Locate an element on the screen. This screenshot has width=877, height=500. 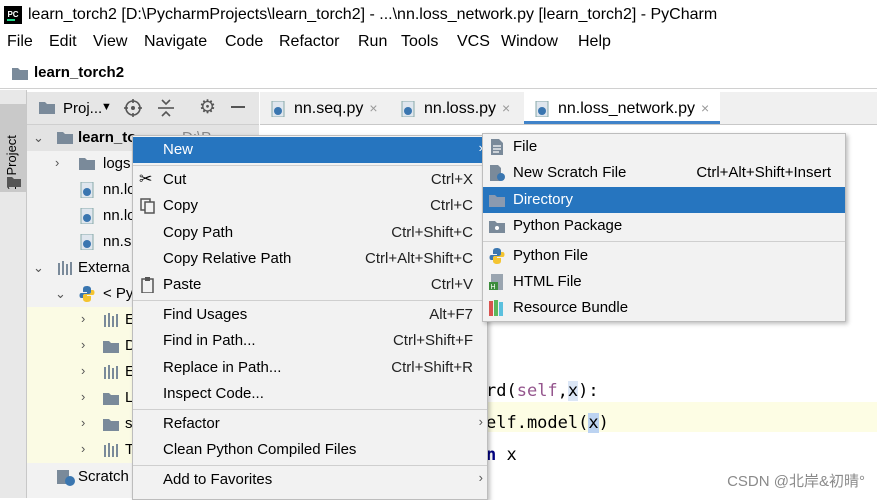
menu-item-replace-in-path: Replace in Path... Ctrl+Shift+R is located at coordinates (310, 368).